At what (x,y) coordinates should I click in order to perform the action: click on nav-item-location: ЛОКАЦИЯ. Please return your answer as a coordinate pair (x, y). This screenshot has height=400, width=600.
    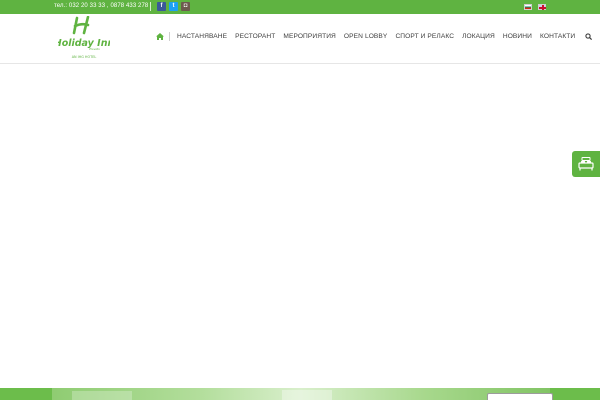
    Looking at the image, I should click on (478, 36).